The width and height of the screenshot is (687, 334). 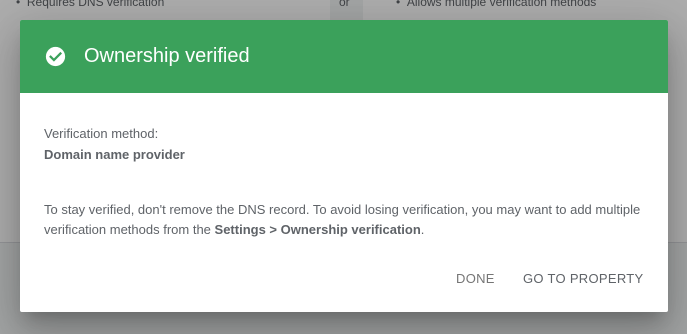 I want to click on done-button: DONE, so click(x=475, y=279).